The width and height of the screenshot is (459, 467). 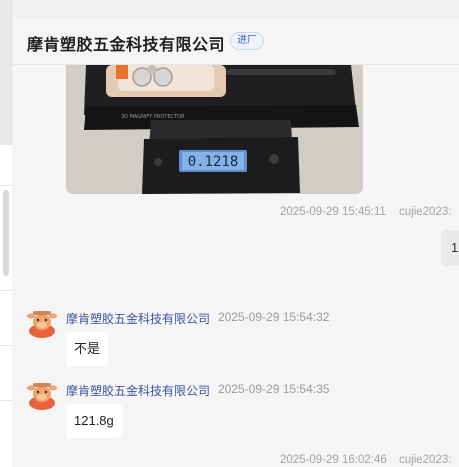 I want to click on conversation-list-edge, so click(x=6, y=233).